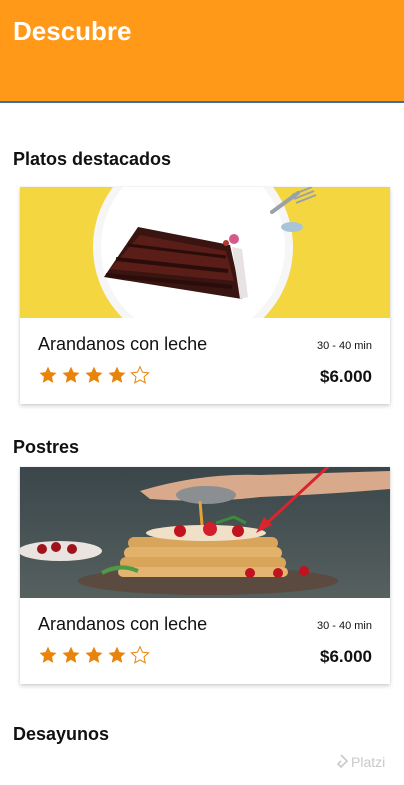 The width and height of the screenshot is (404, 785). I want to click on platzi-watermark: Platzi, so click(359, 762).